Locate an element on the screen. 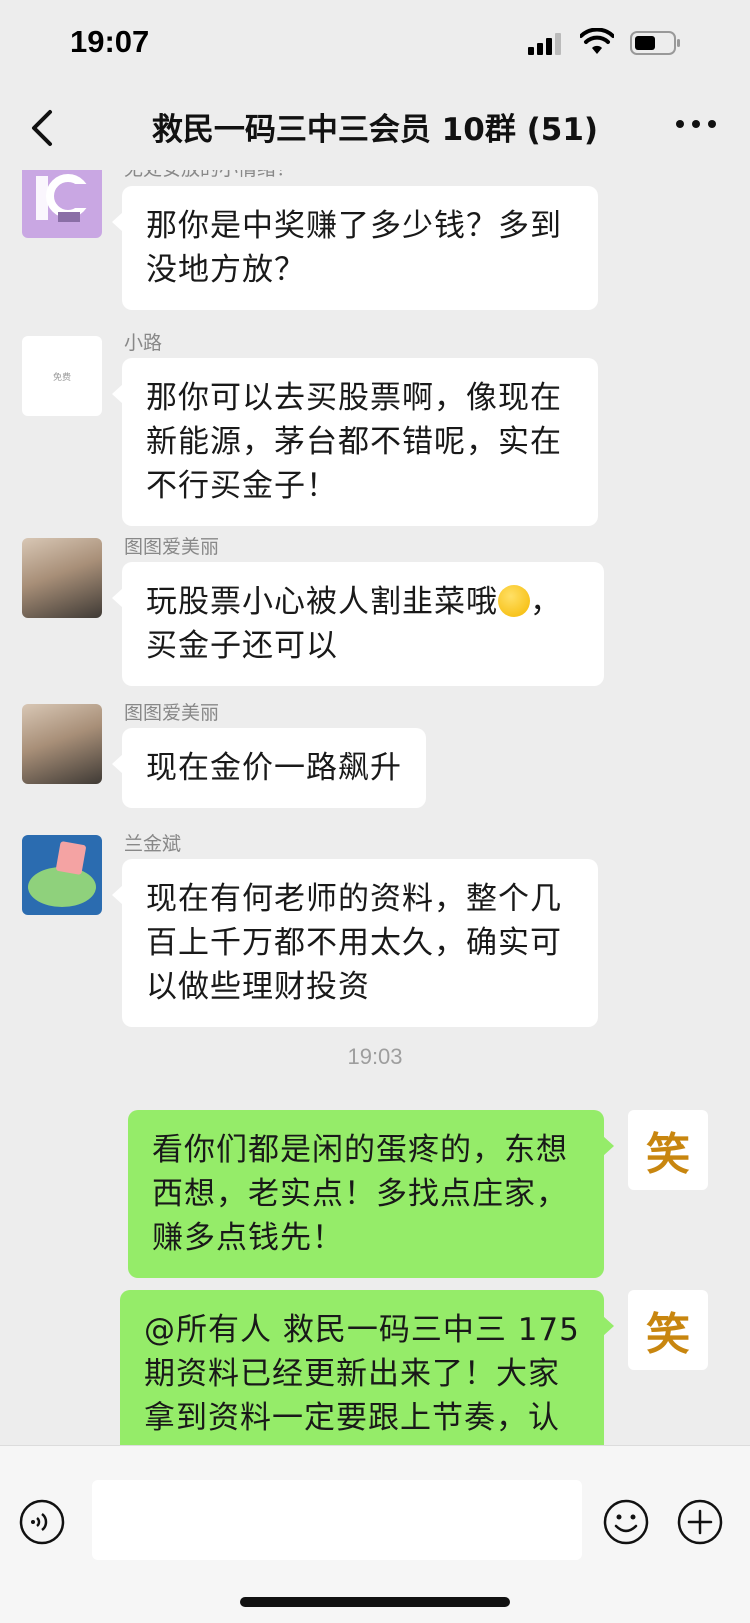  chat-title: 救民一码三中三会员 10群 (51) is located at coordinates (375, 130).